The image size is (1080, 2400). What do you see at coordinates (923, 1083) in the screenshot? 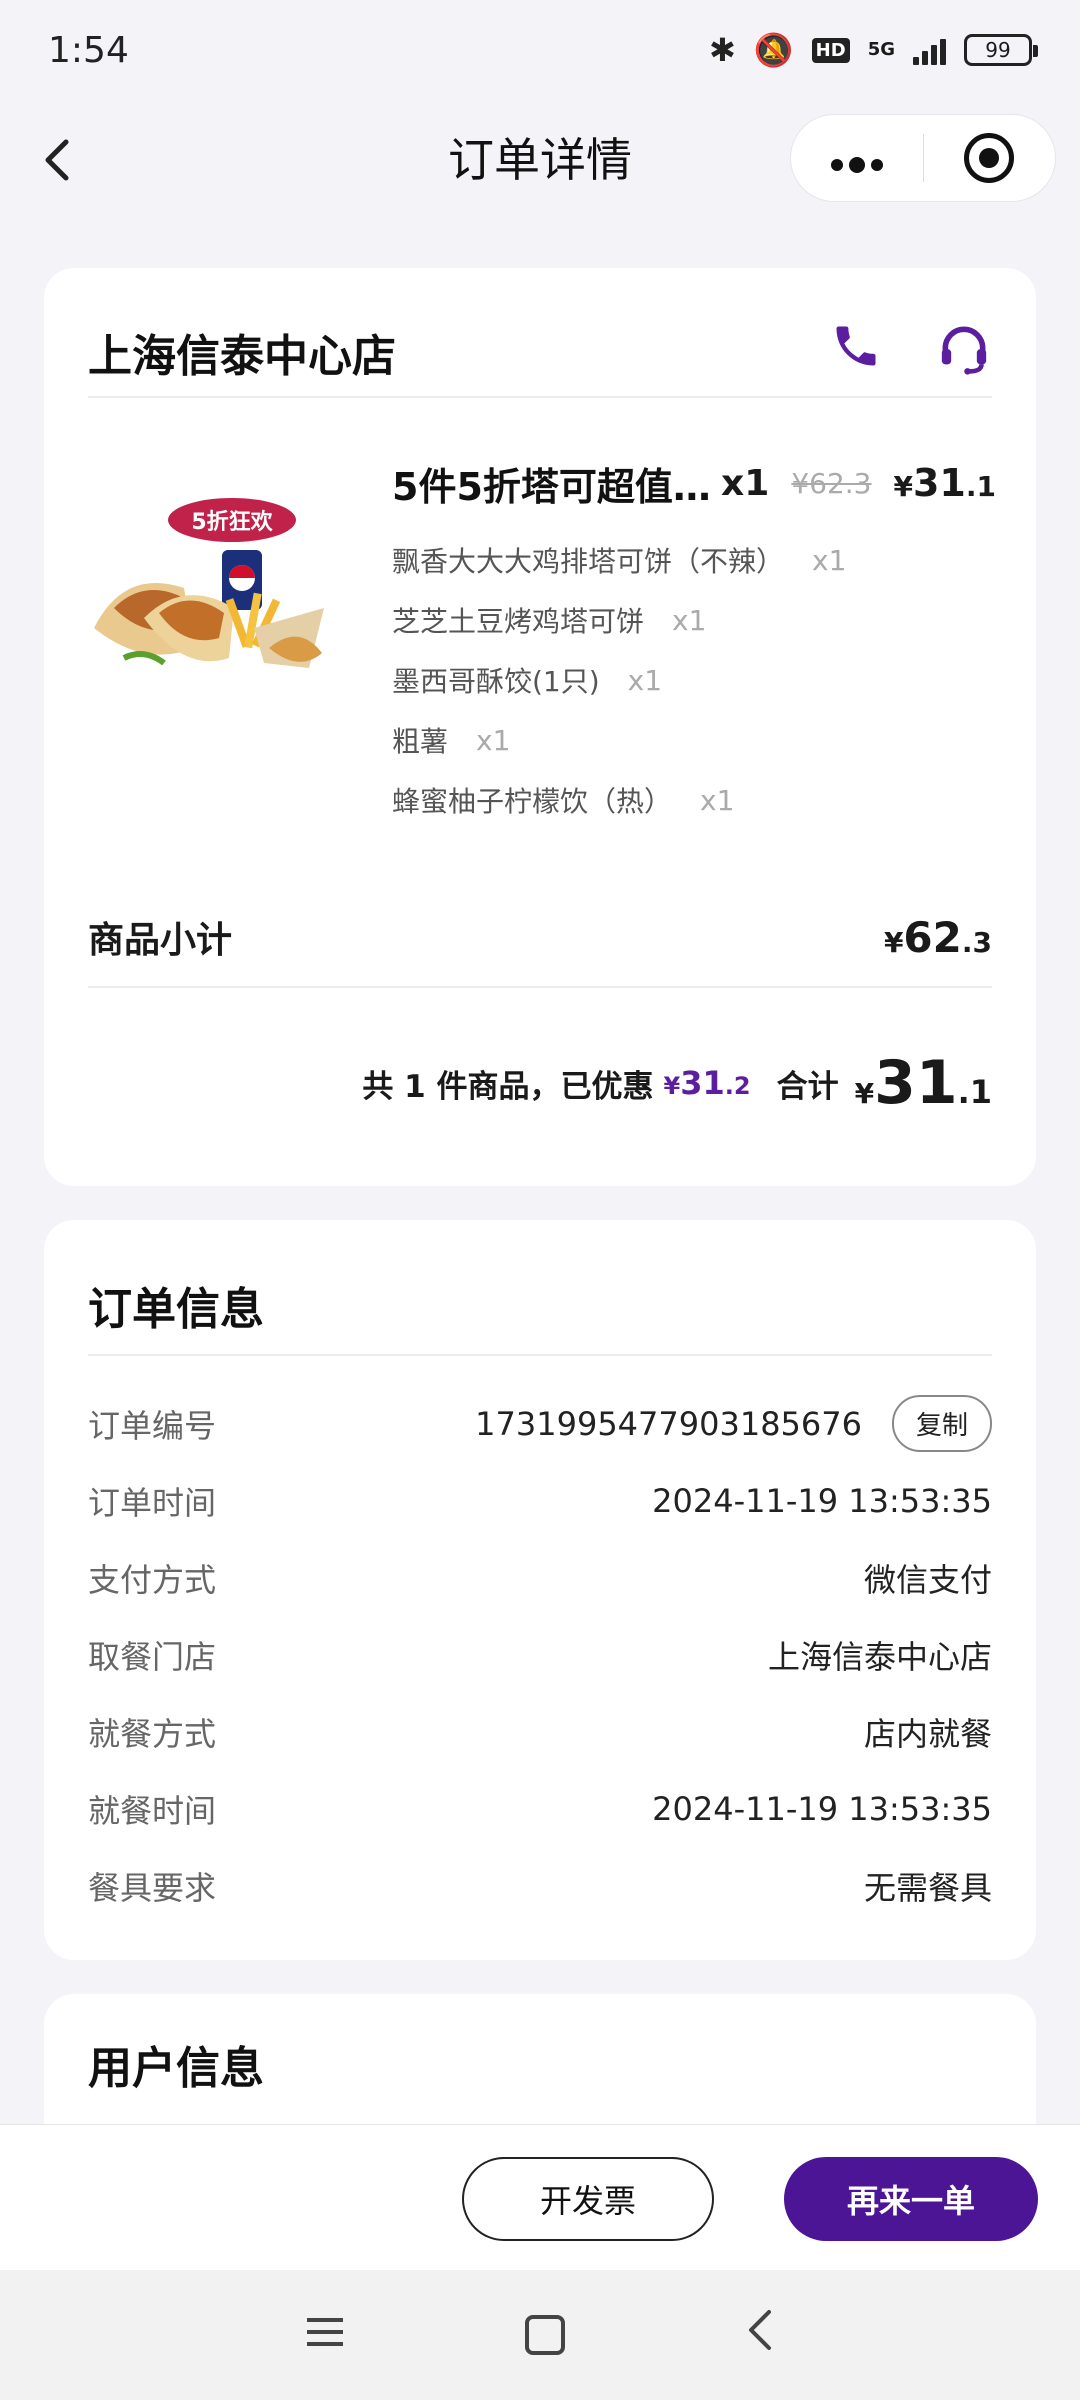
I see `total-price: ¥31.1` at bounding box center [923, 1083].